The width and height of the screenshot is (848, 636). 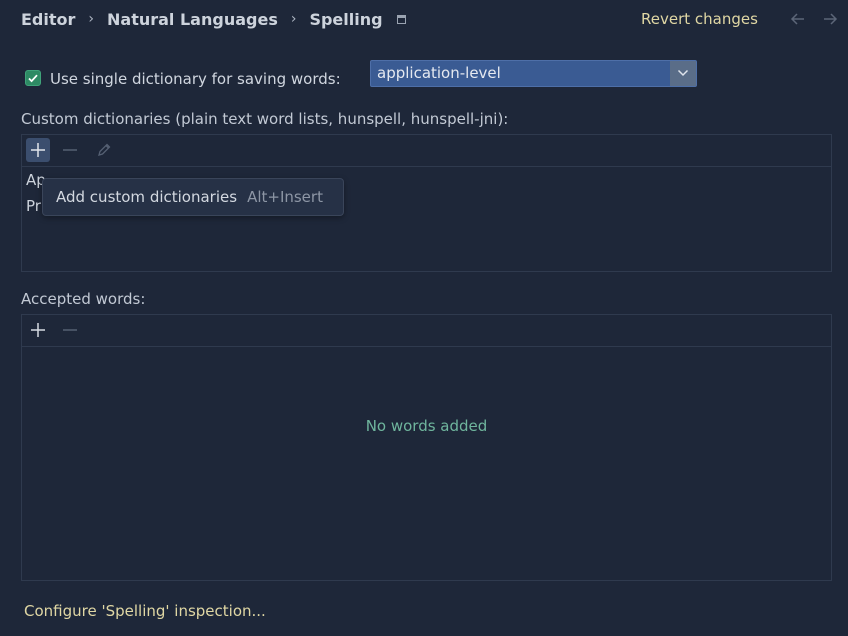 What do you see at coordinates (70, 330) in the screenshot?
I see `remove-word-button` at bounding box center [70, 330].